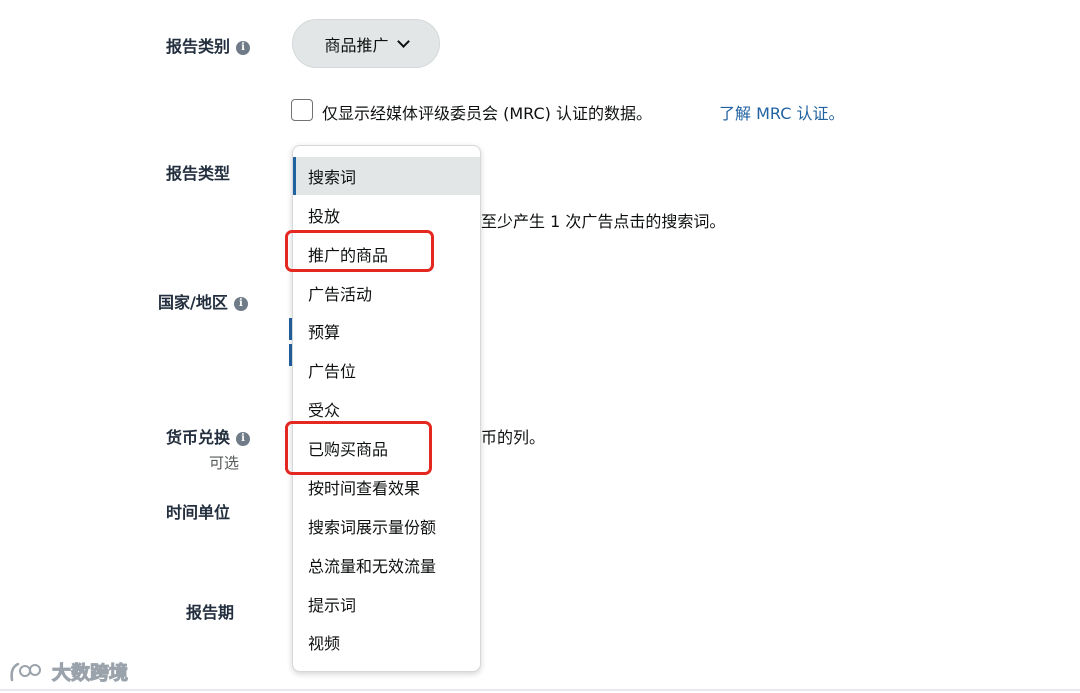 The width and height of the screenshot is (1080, 693). What do you see at coordinates (603, 221) in the screenshot?
I see `report-type-description: 至少产生 1 次广告点击的搜索词。` at bounding box center [603, 221].